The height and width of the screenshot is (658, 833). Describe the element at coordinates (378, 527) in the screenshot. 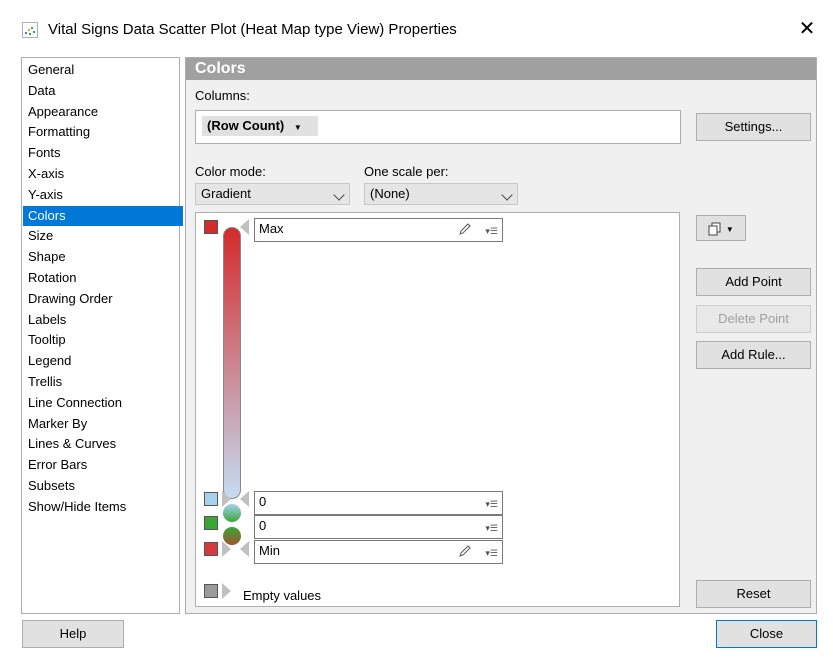

I see `low-value-field: 0 ▾☰` at that location.